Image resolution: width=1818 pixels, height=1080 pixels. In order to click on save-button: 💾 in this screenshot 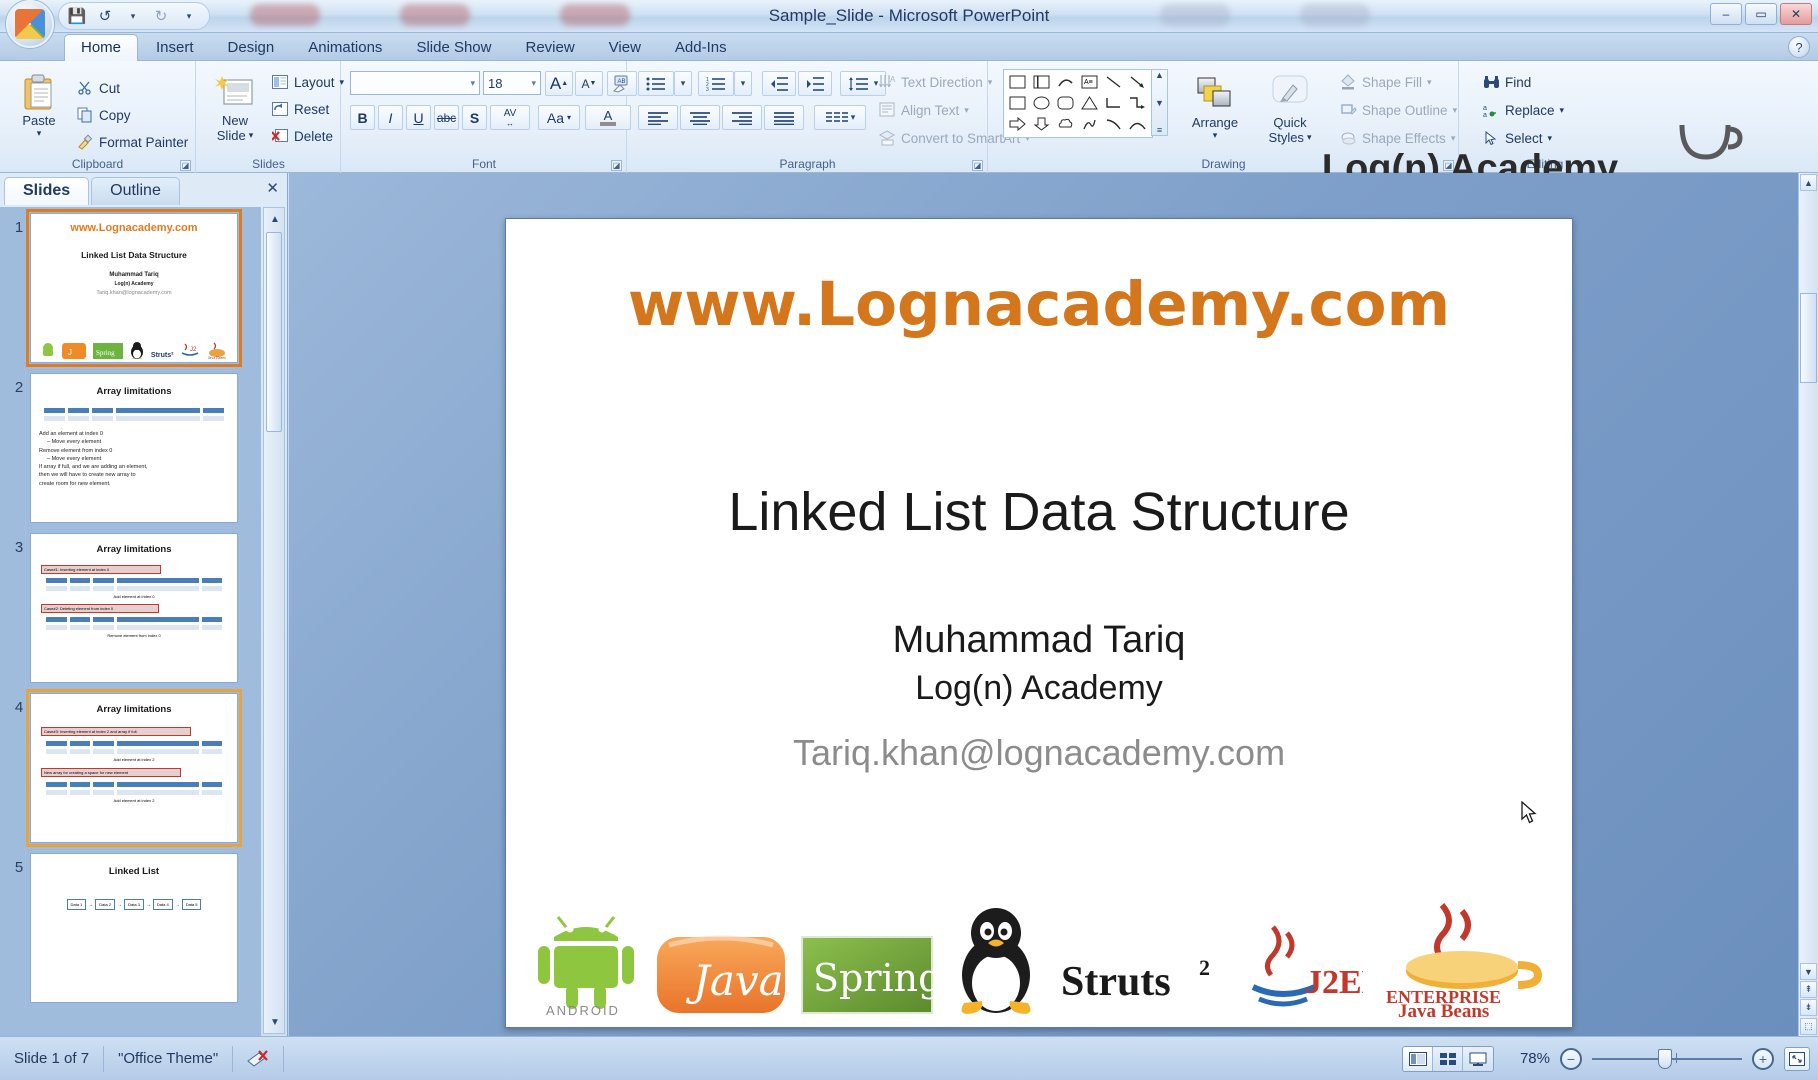, I will do `click(77, 16)`.